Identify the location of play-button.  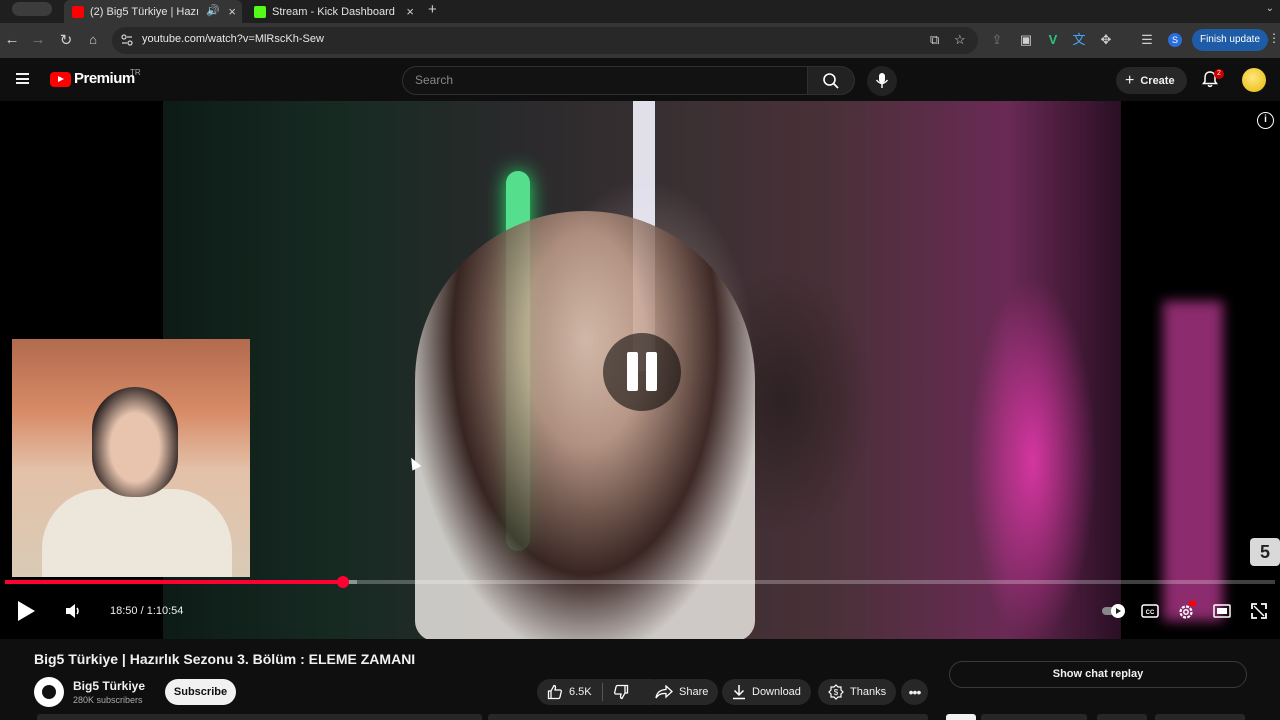
(26, 611).